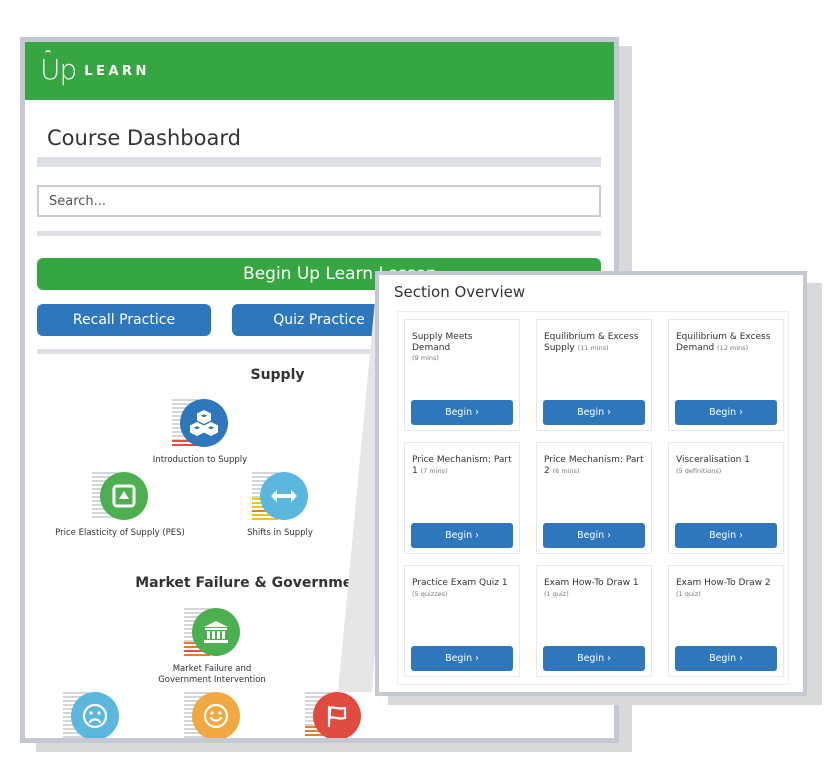 The image size is (838, 768). What do you see at coordinates (284, 496) in the screenshot?
I see `double-arrow-icon` at bounding box center [284, 496].